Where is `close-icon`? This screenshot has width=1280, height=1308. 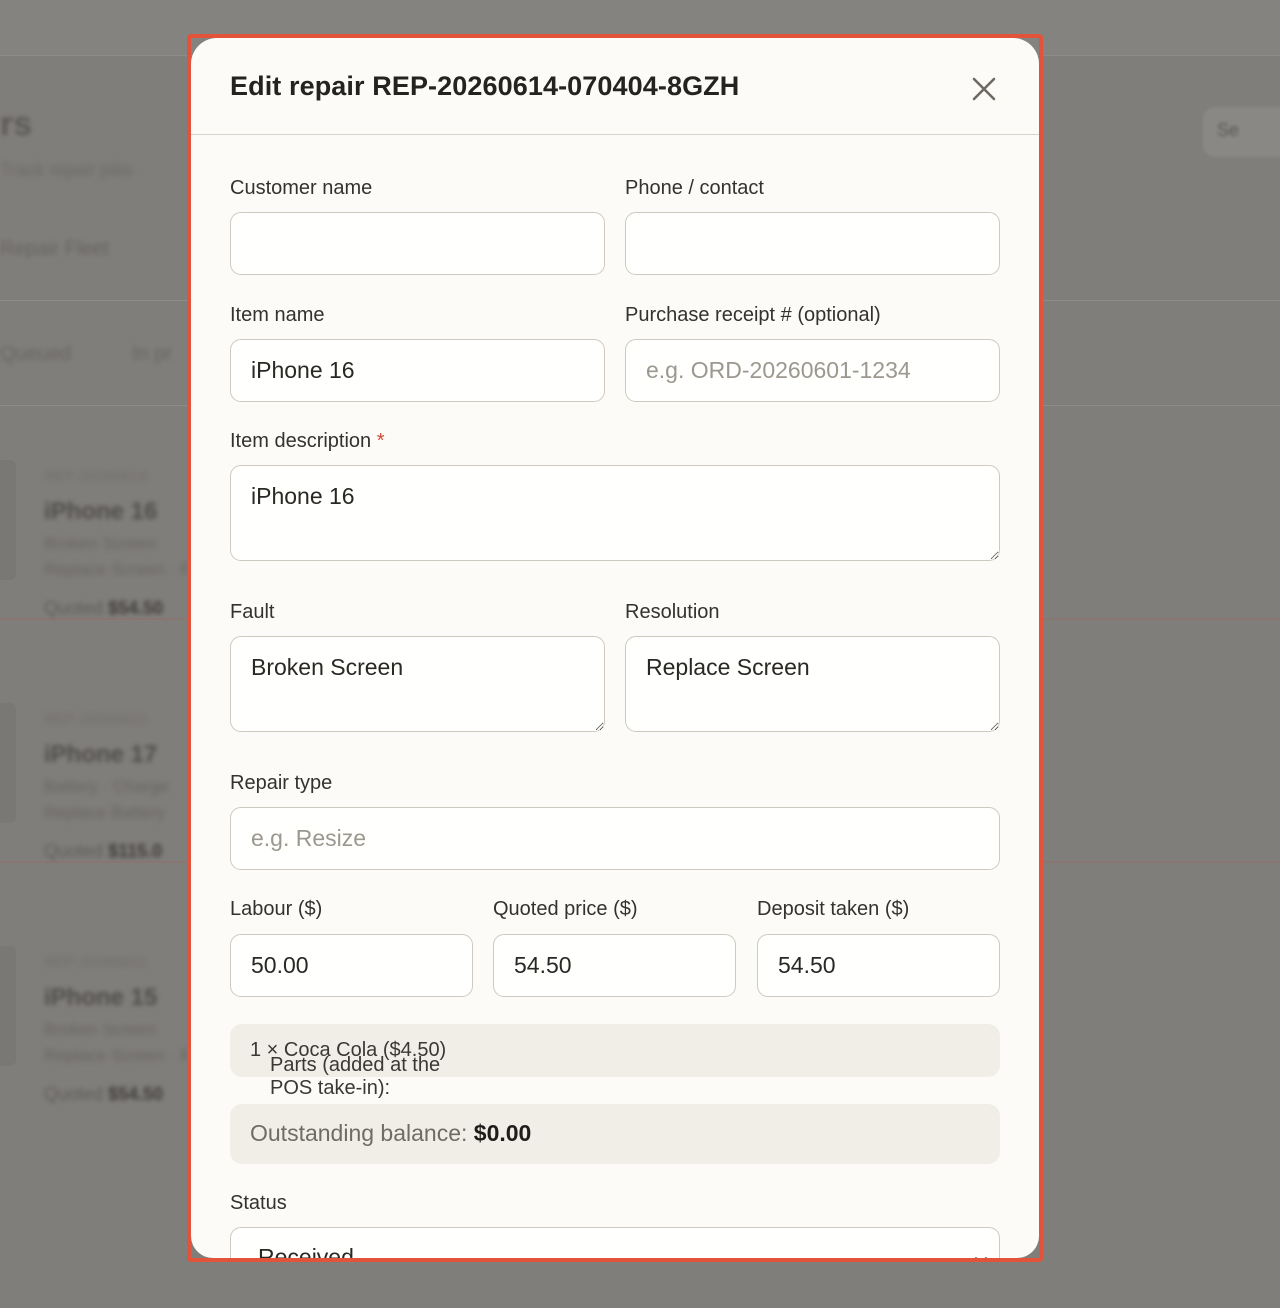
close-icon is located at coordinates (984, 89).